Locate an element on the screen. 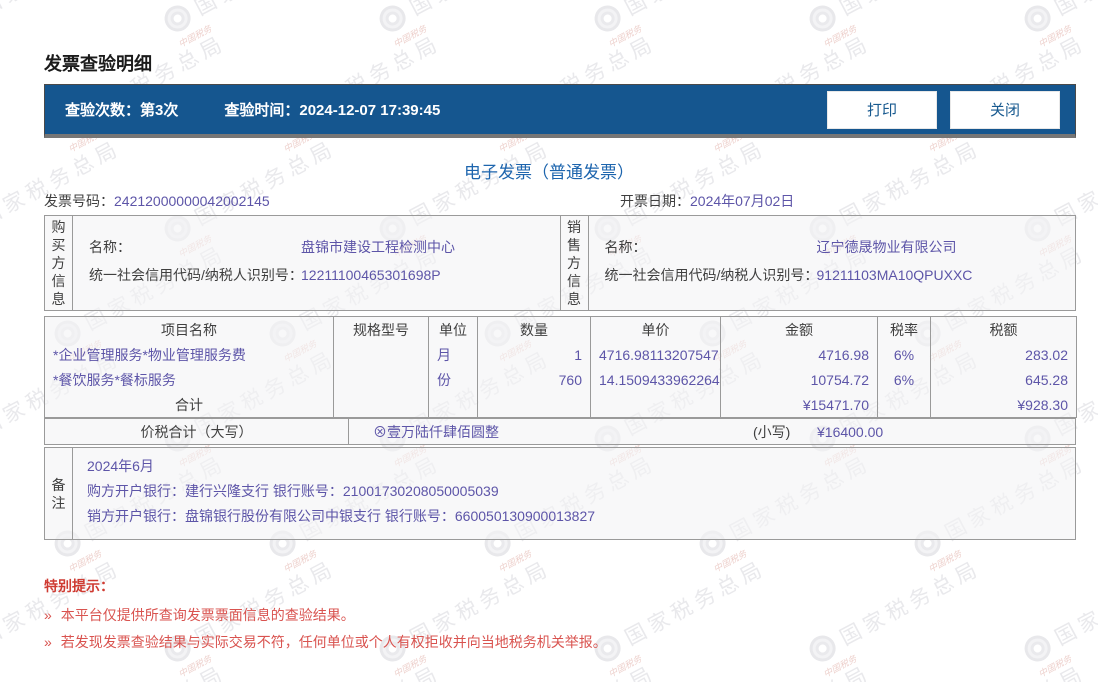 Image resolution: width=1098 pixels, height=682 pixels. col-tax: 税额 is located at coordinates (1003, 329).